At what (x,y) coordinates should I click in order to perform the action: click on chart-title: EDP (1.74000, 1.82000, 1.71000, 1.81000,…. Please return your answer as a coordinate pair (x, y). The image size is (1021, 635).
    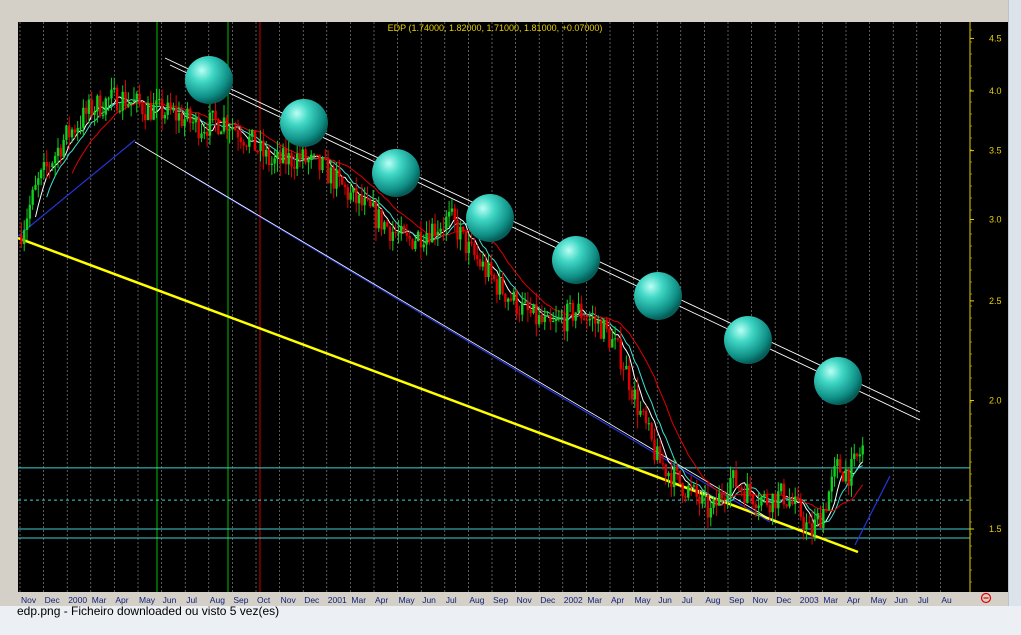
    Looking at the image, I should click on (495, 28).